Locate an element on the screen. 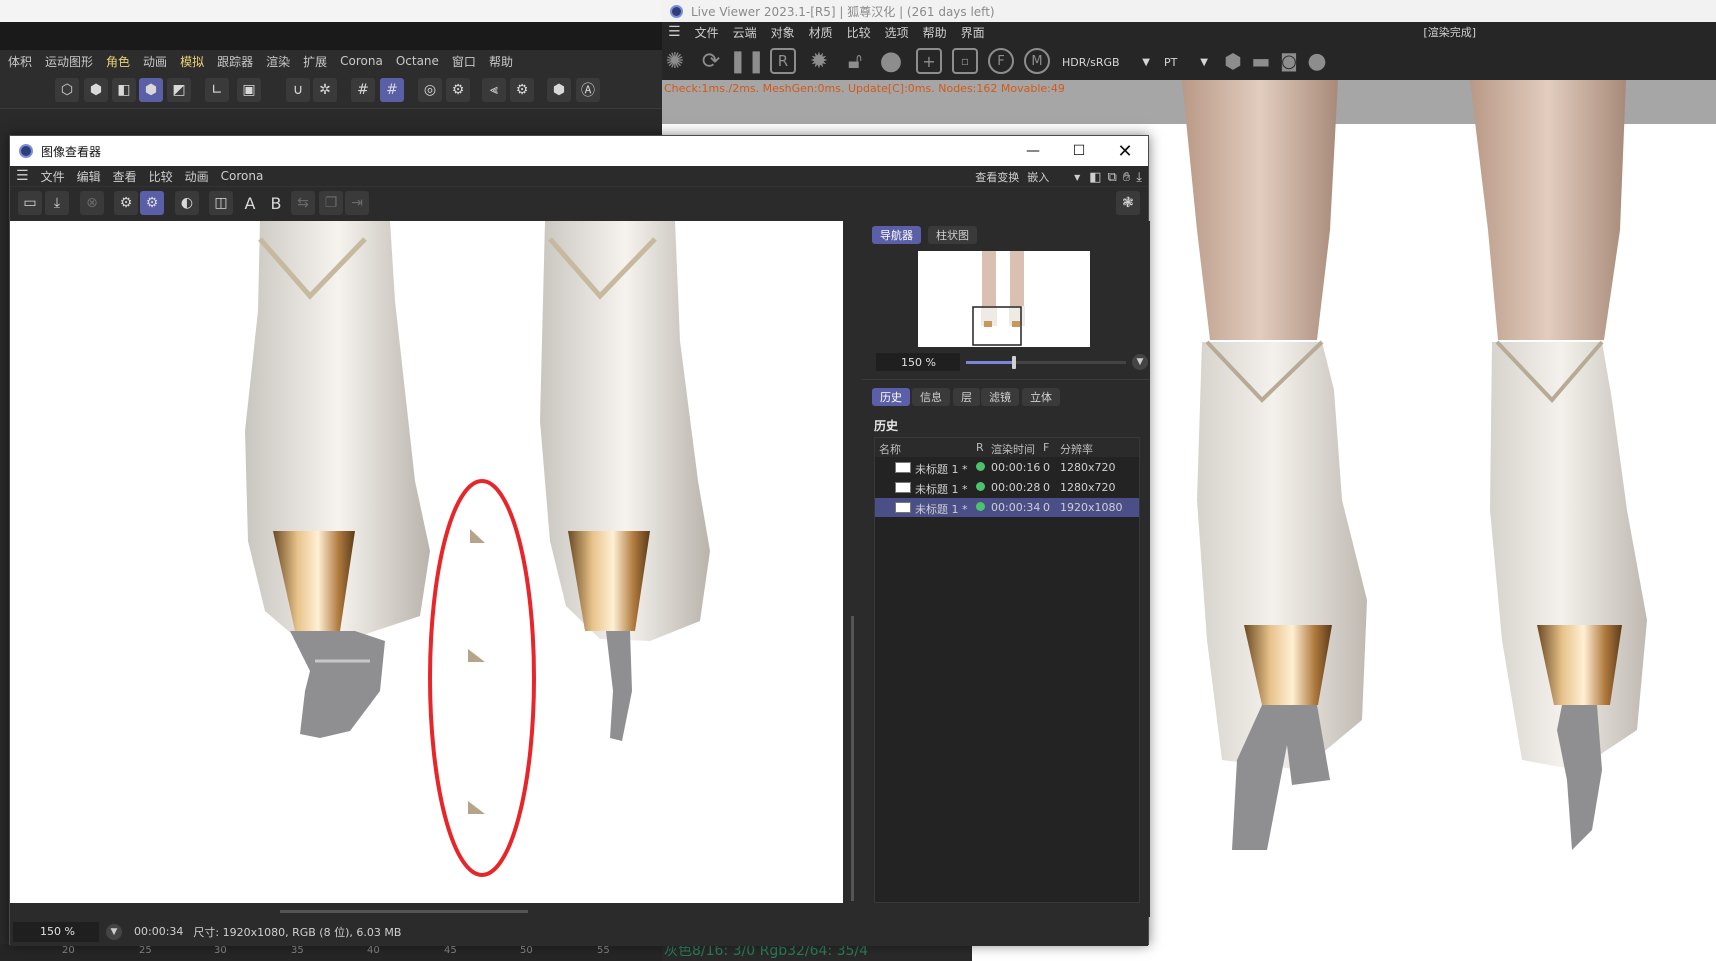  target-icon: ◎ is located at coordinates (430, 90).